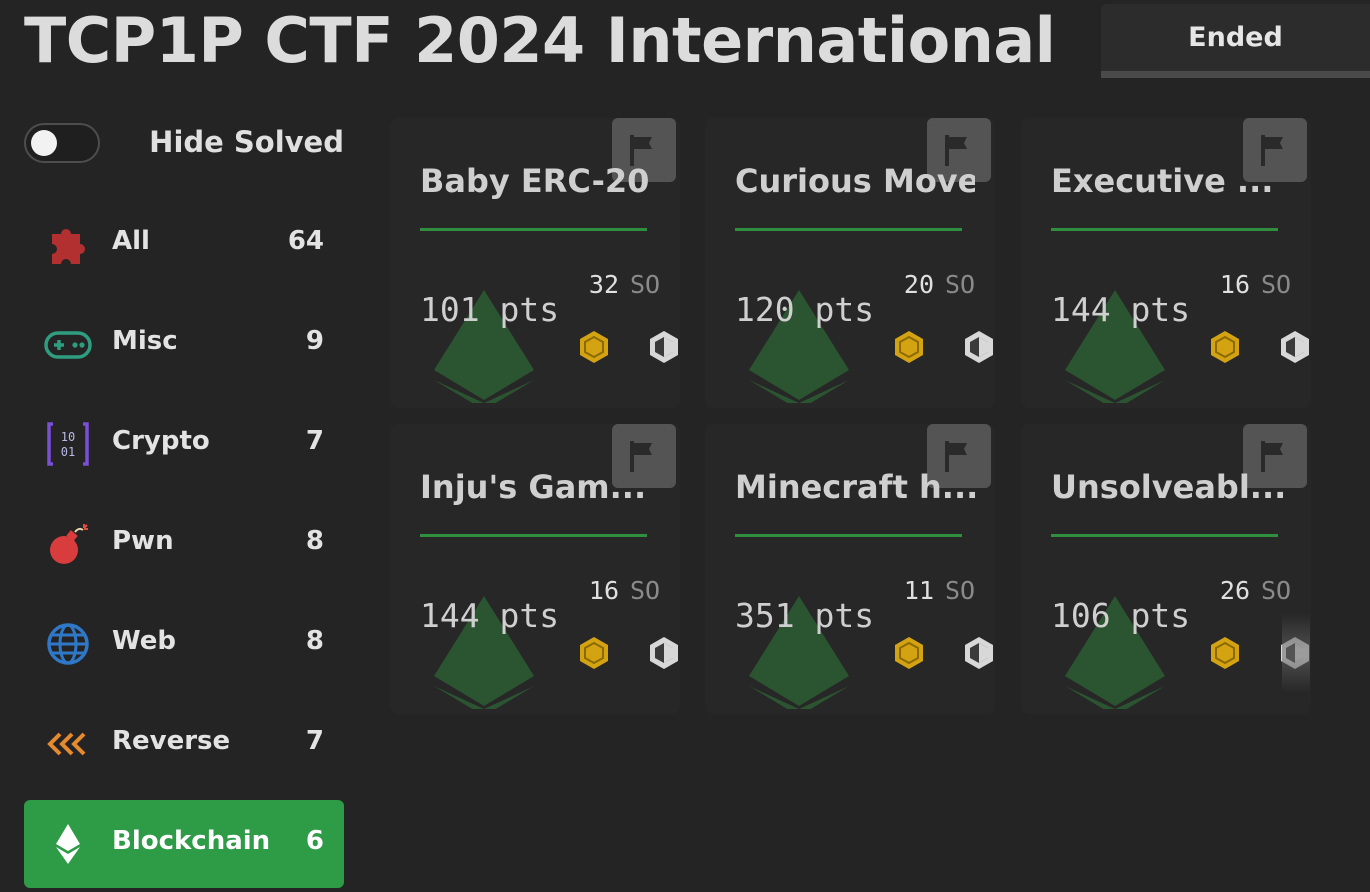 The width and height of the screenshot is (1370, 892). Describe the element at coordinates (535, 263) in the screenshot. I see `challenge-card: Baby ERC-20 32 SO 101 pts` at that location.